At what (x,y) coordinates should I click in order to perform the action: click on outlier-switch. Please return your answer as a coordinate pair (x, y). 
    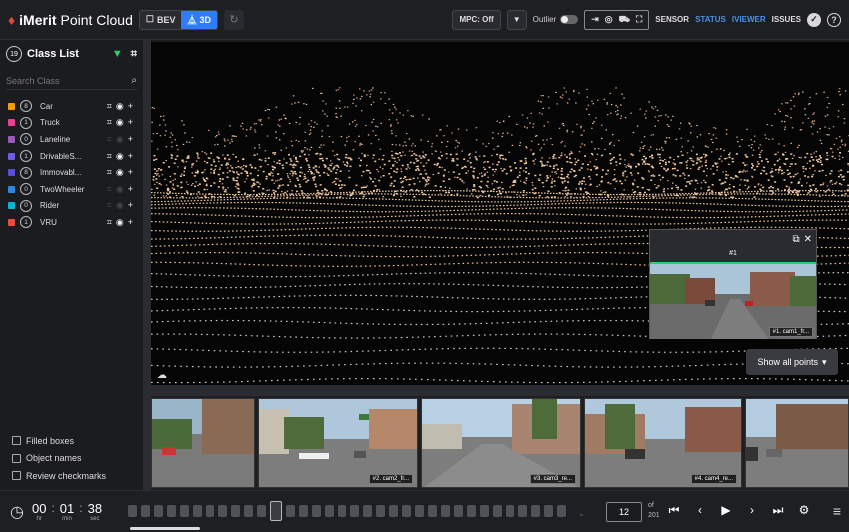
    Looking at the image, I should click on (569, 19).